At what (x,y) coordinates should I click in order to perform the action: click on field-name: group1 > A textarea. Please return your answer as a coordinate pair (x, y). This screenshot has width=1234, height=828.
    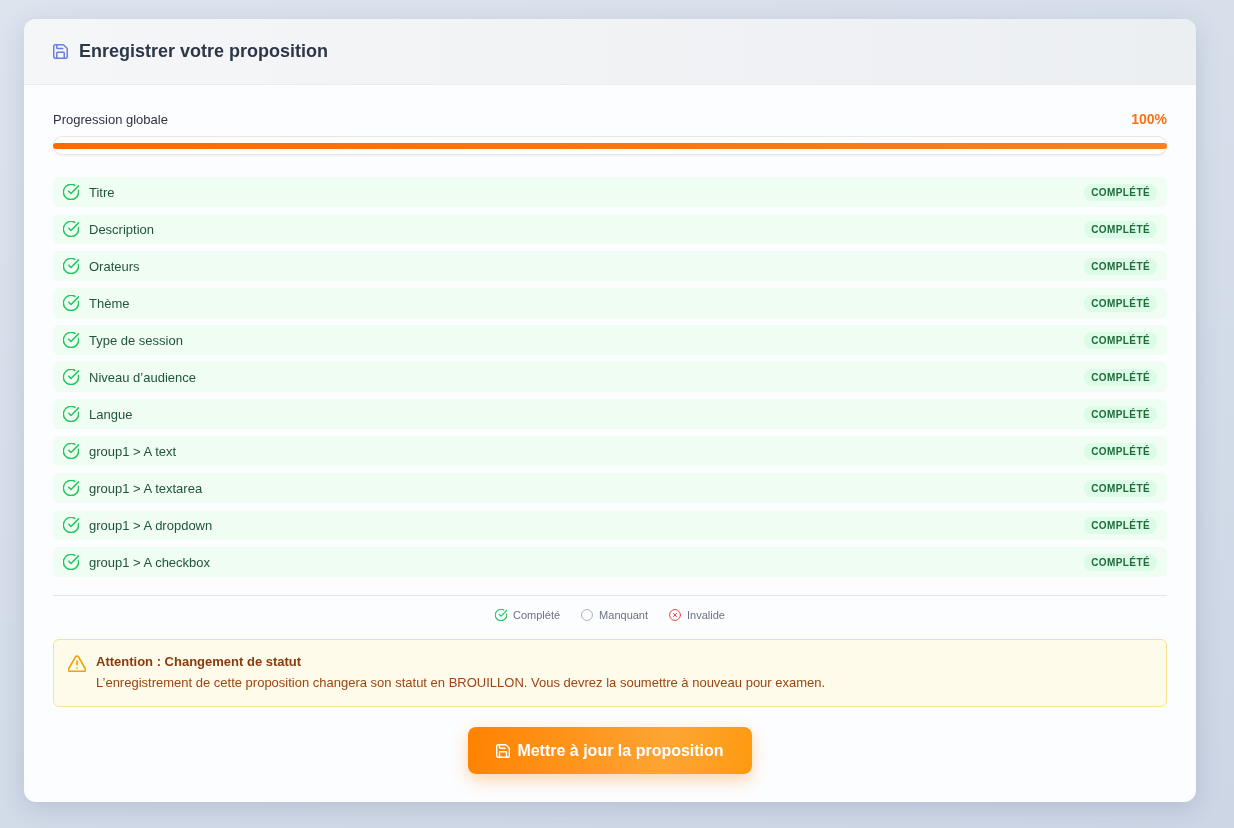
    Looking at the image, I should click on (146, 488).